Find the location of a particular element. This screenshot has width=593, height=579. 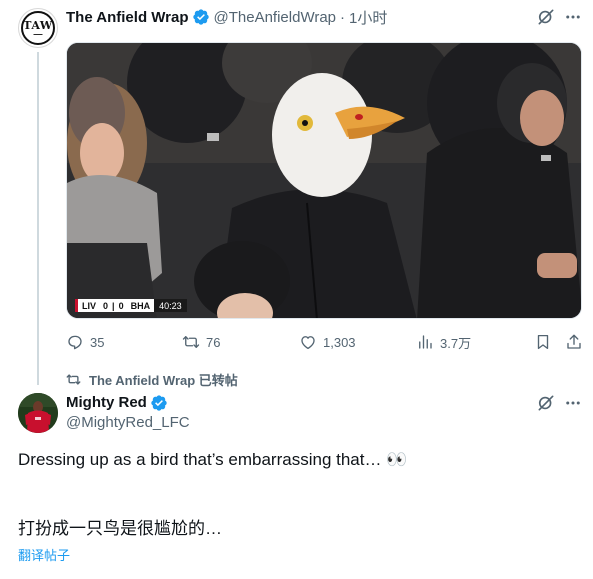

avatar-the-anfield-wrap: TAW ▬▬▬ is located at coordinates (38, 28).